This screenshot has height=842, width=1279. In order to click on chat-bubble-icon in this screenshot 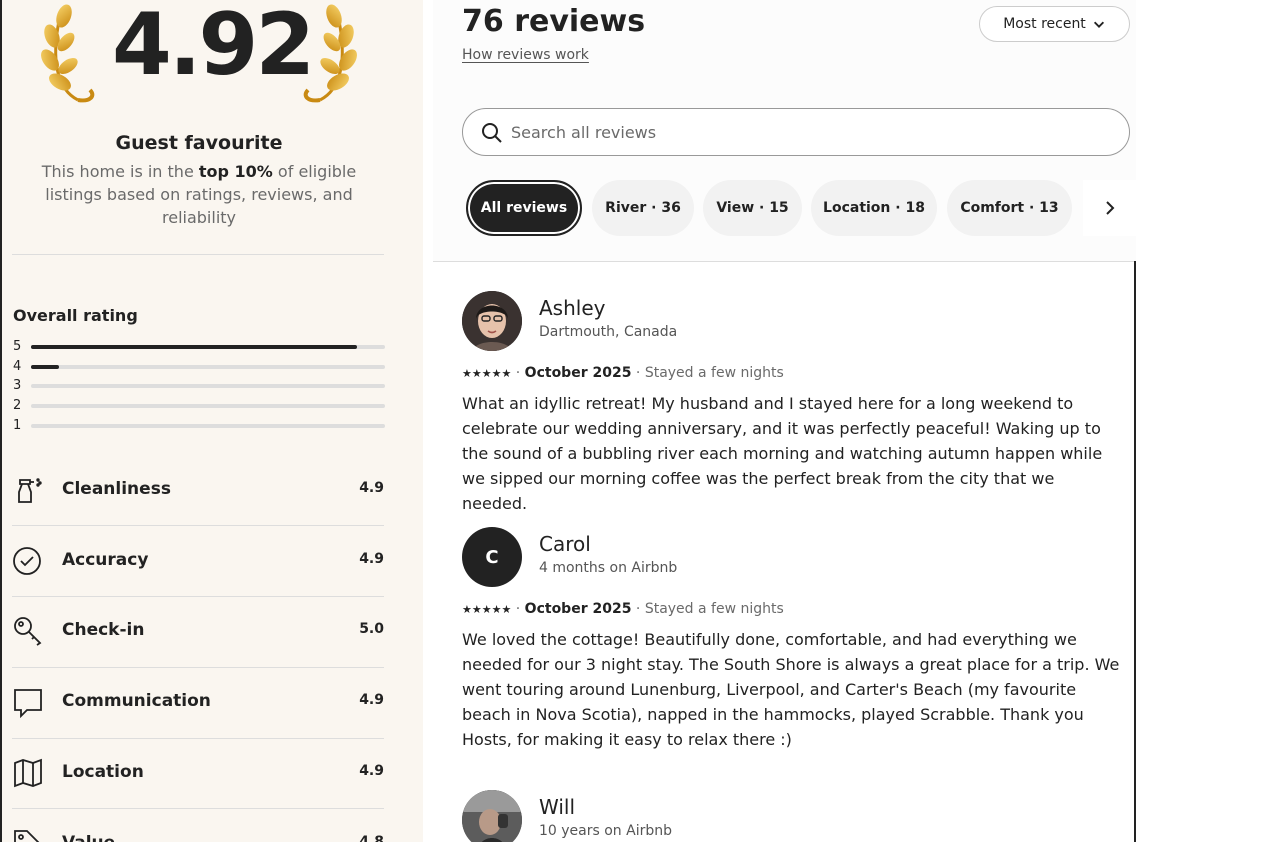, I will do `click(28, 703)`.